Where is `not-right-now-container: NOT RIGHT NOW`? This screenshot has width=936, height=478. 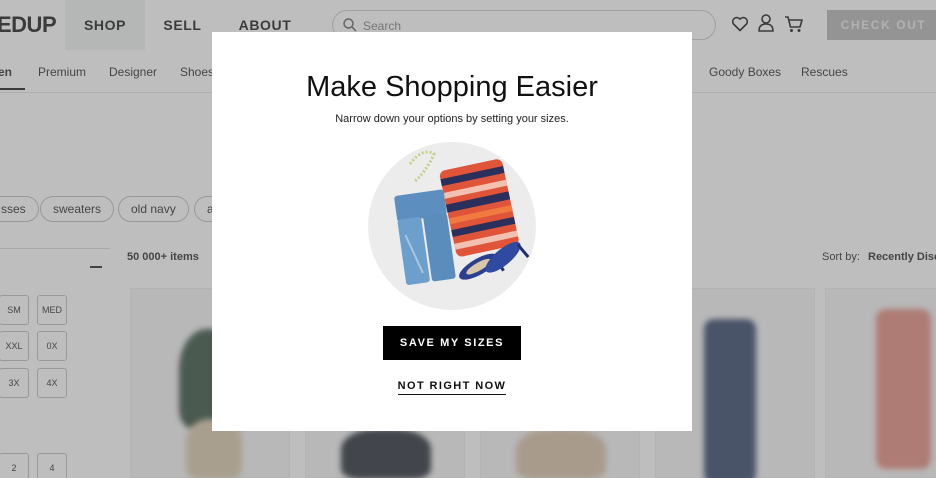
not-right-now-container: NOT RIGHT NOW is located at coordinates (452, 385).